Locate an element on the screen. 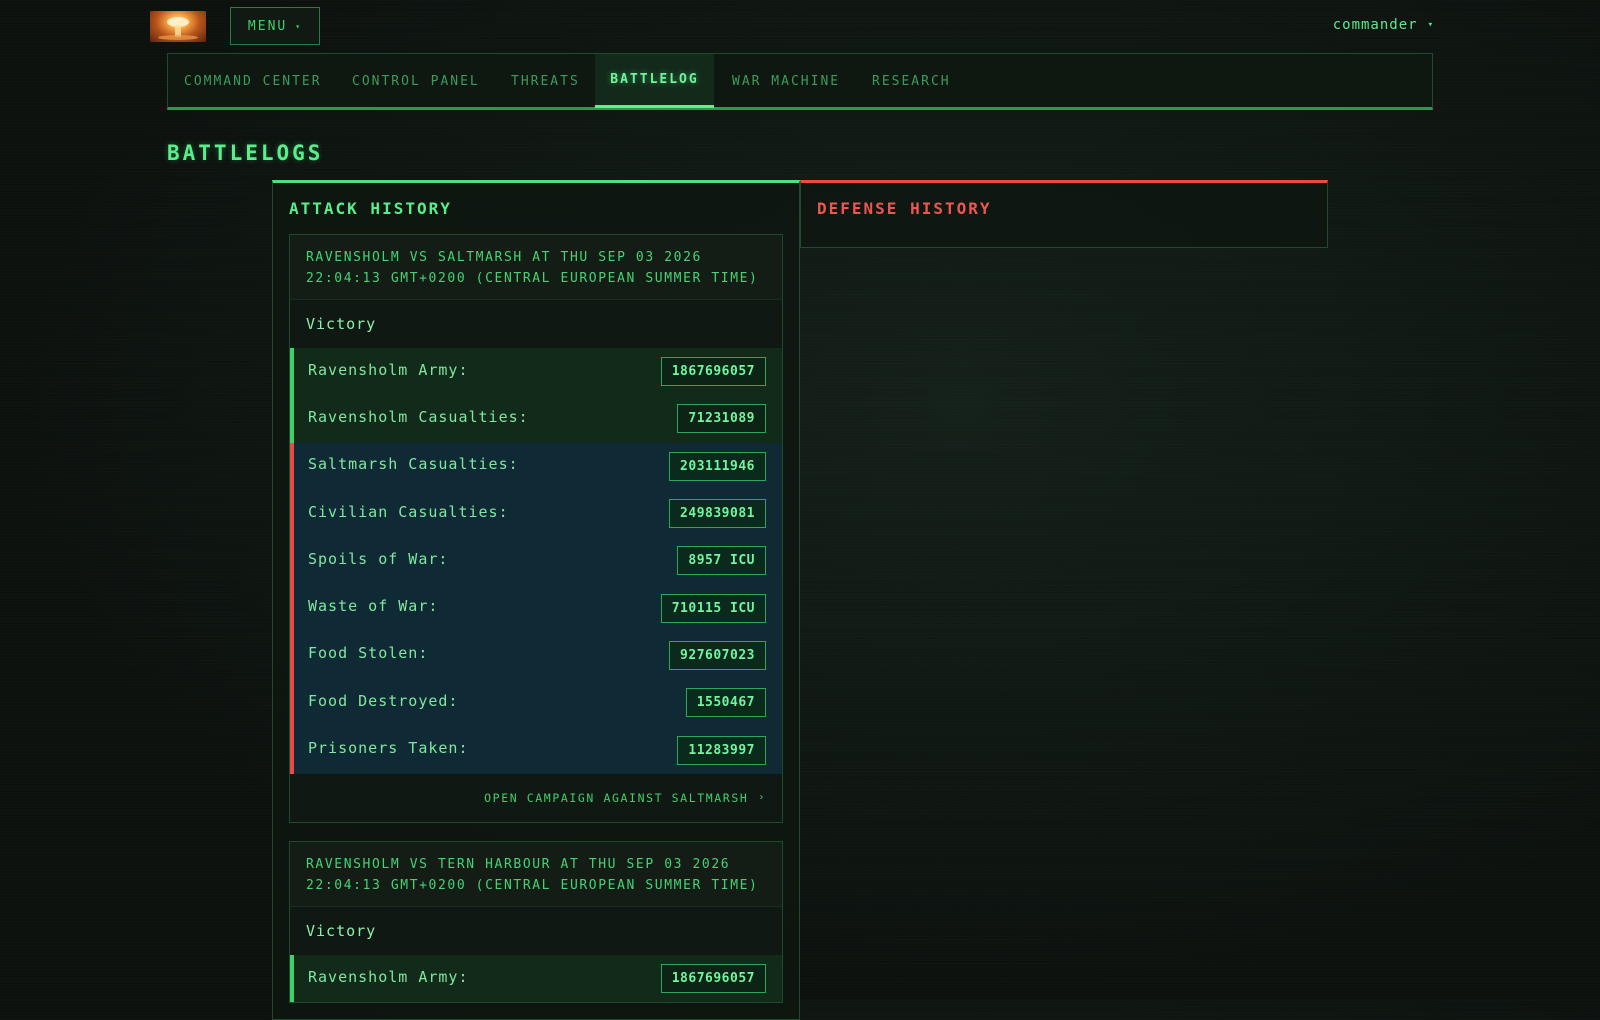 The image size is (1600, 1020). top-bar: MENU ▾ commander ▾ is located at coordinates (792, 26).